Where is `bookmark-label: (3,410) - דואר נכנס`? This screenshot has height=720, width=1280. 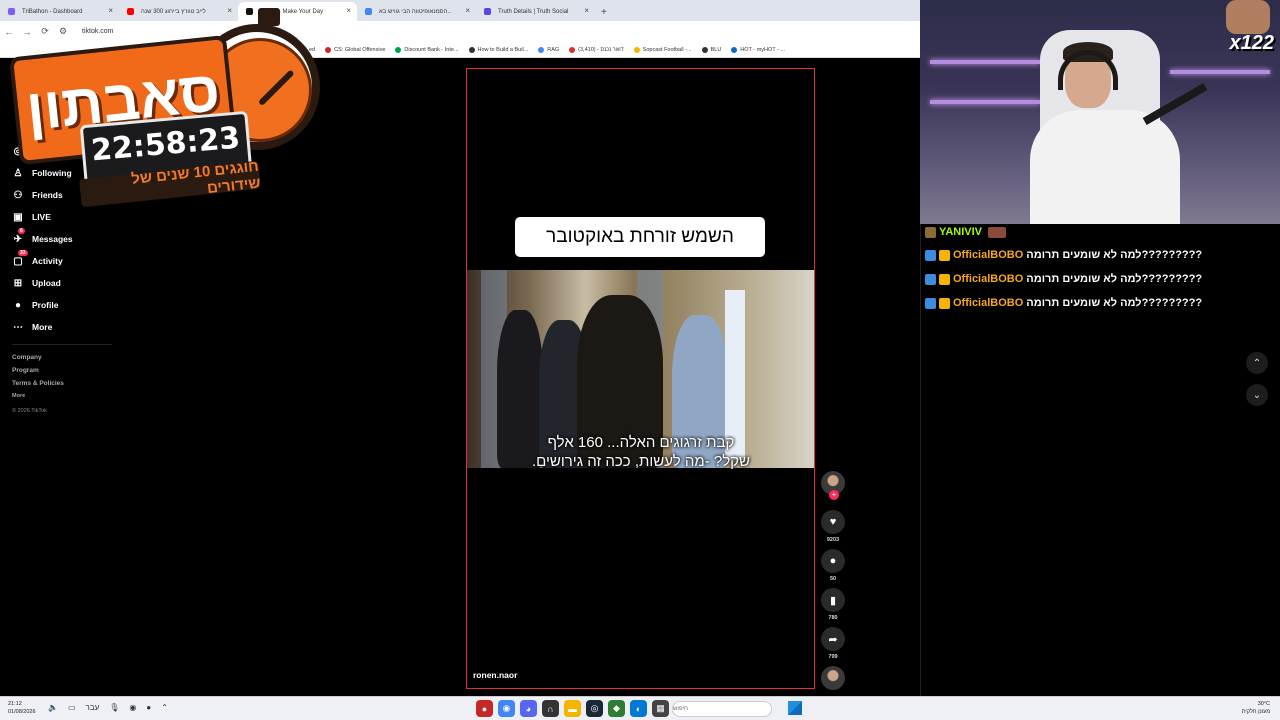 bookmark-label: (3,410) - דואר נכנס is located at coordinates (601, 49).